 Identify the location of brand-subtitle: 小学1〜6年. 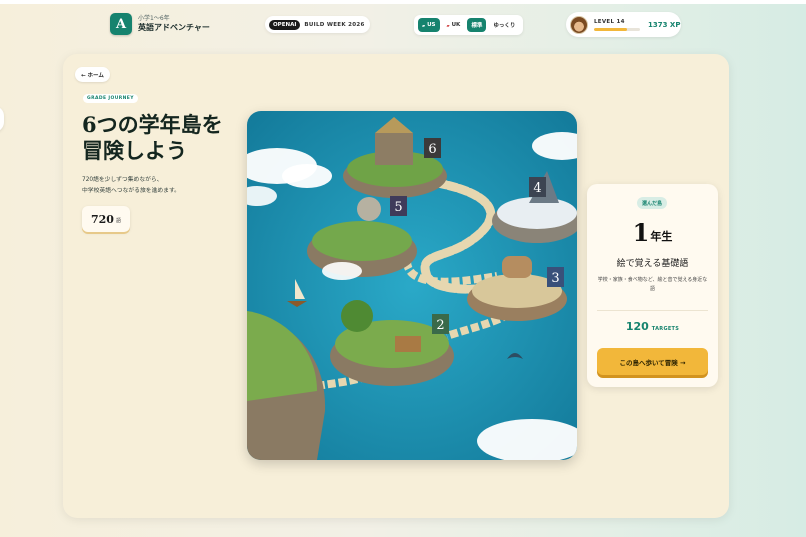
(154, 18).